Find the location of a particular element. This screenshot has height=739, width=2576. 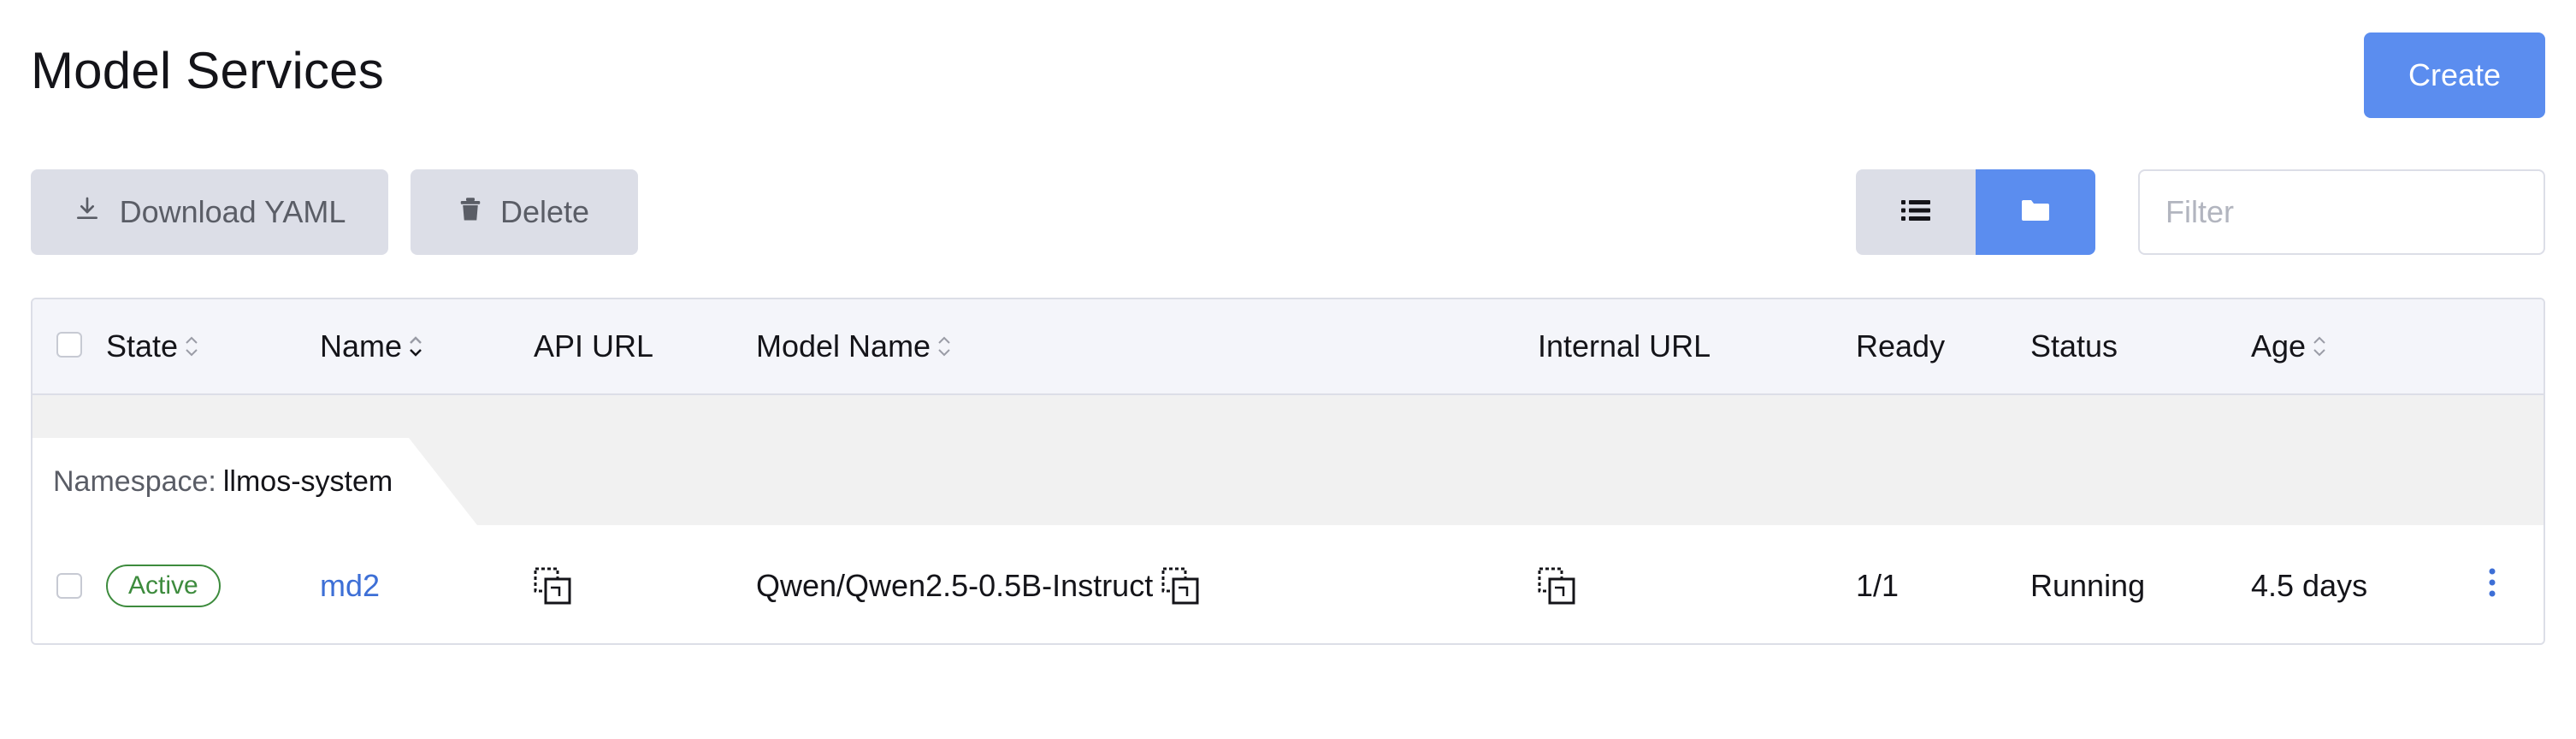

service-name-link: md2 is located at coordinates (350, 586).